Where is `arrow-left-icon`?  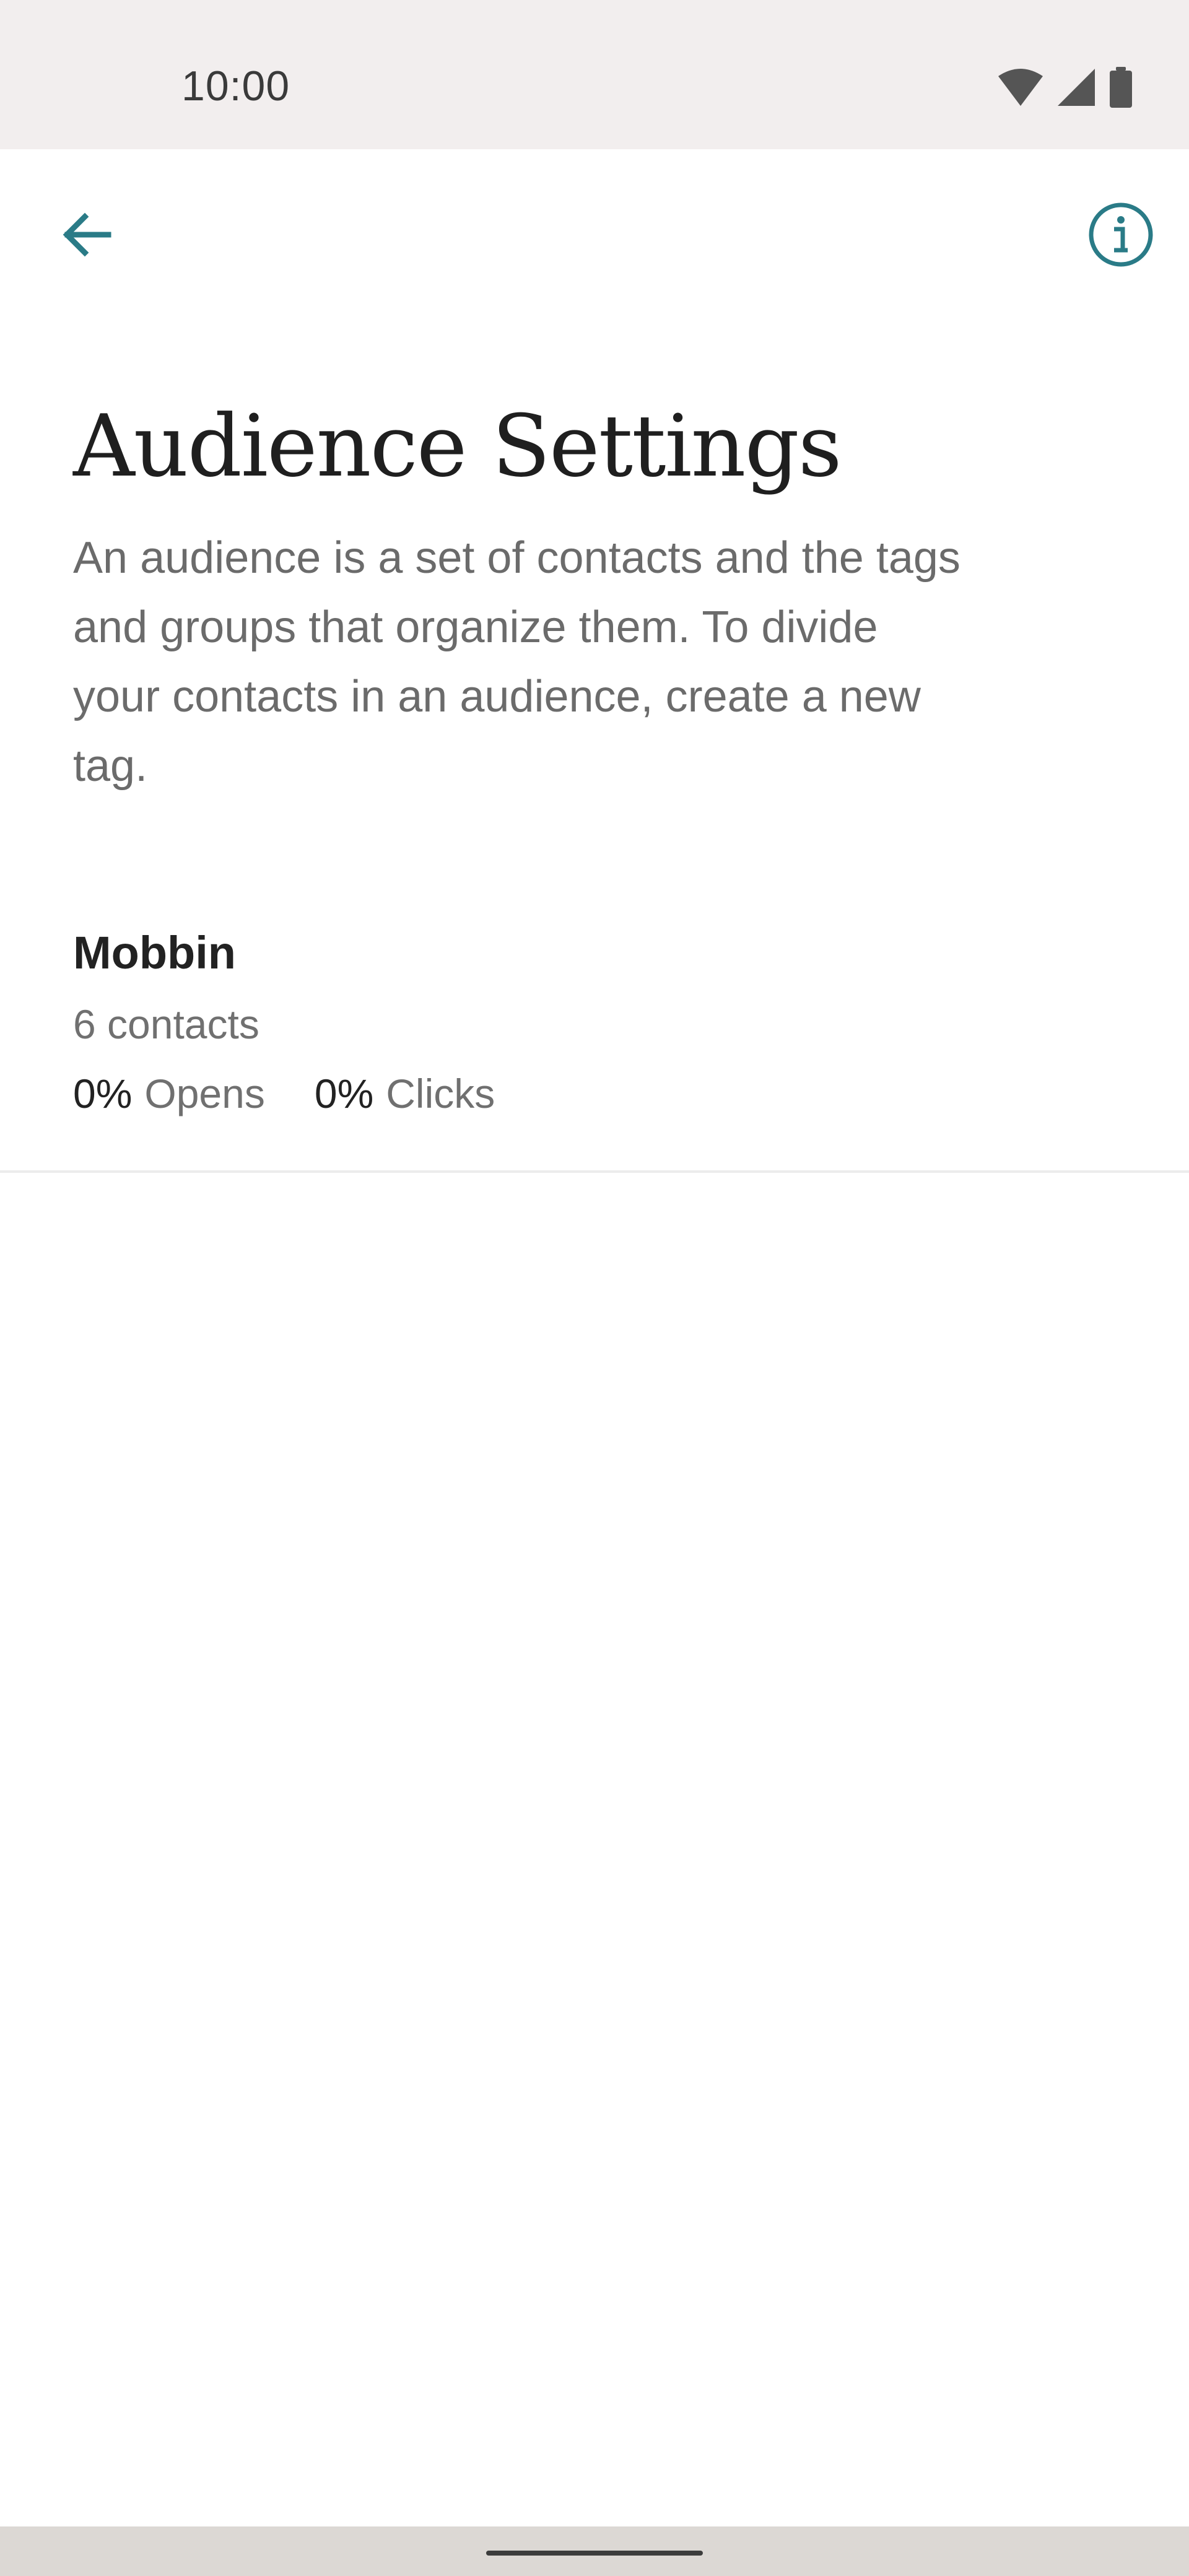 arrow-left-icon is located at coordinates (87, 236).